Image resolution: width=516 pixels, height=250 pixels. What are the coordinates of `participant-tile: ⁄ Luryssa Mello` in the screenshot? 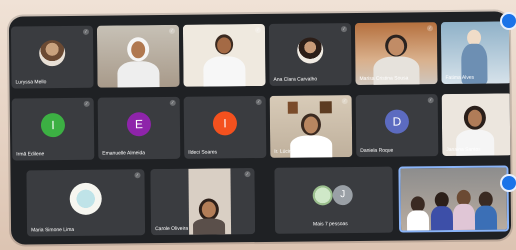 It's located at (52, 57).